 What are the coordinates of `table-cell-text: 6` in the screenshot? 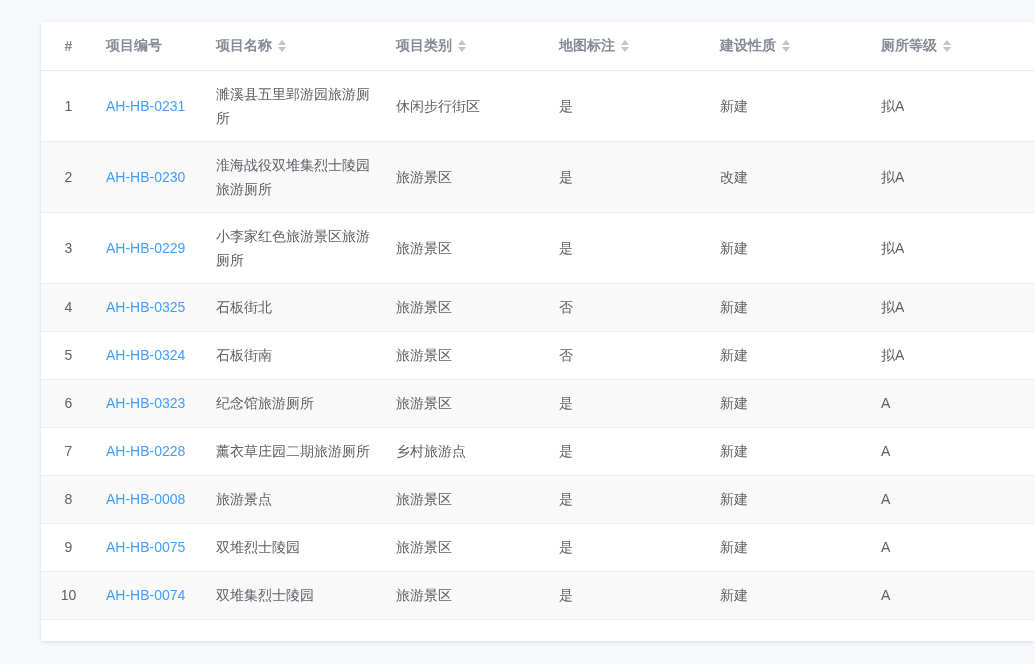 It's located at (68, 403).